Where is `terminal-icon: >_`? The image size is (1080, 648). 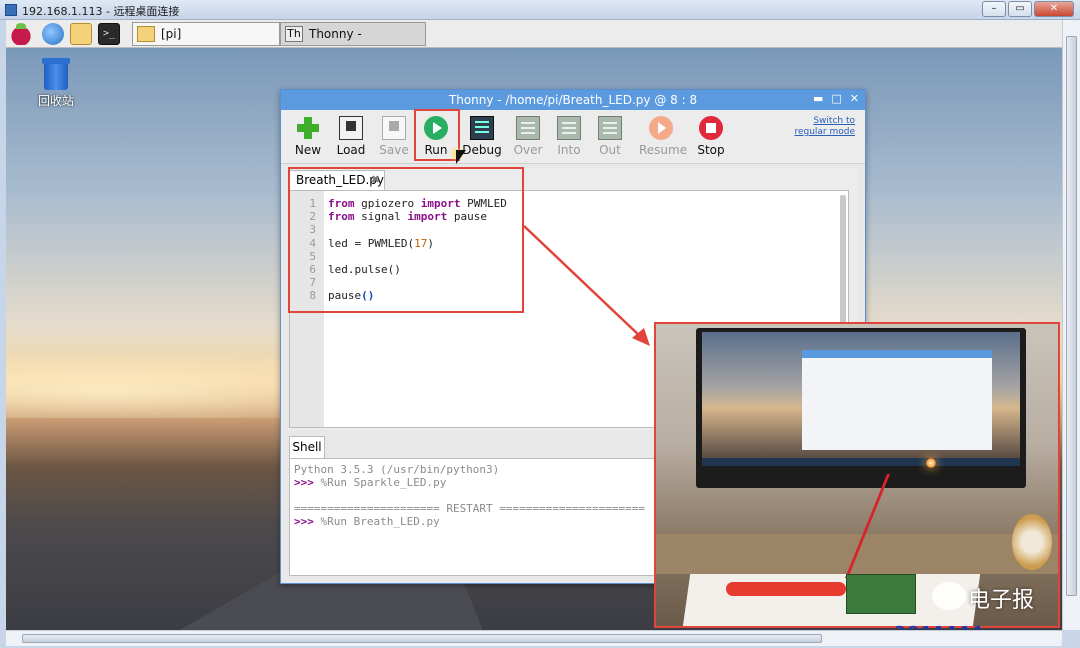 terminal-icon: >_ is located at coordinates (109, 34).